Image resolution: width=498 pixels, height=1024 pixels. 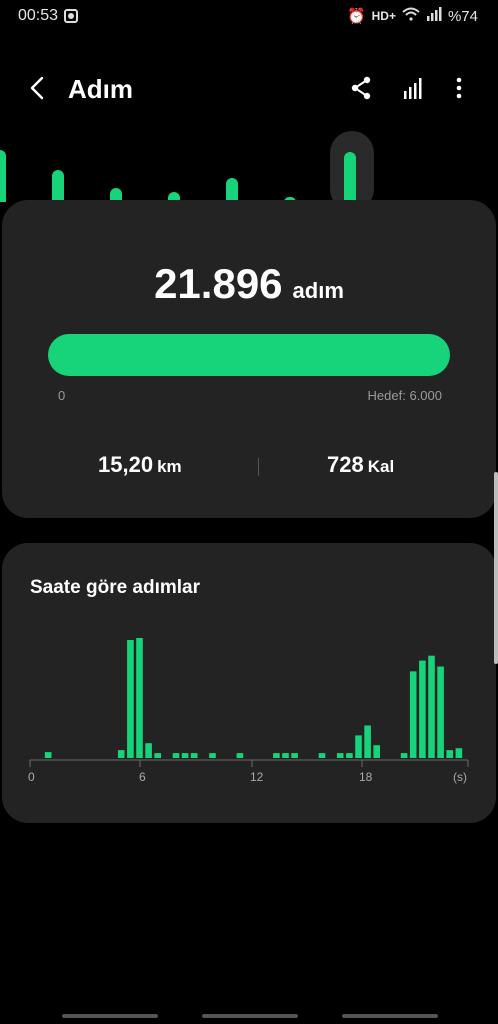 What do you see at coordinates (411, 16) in the screenshot?
I see `wifi-icon` at bounding box center [411, 16].